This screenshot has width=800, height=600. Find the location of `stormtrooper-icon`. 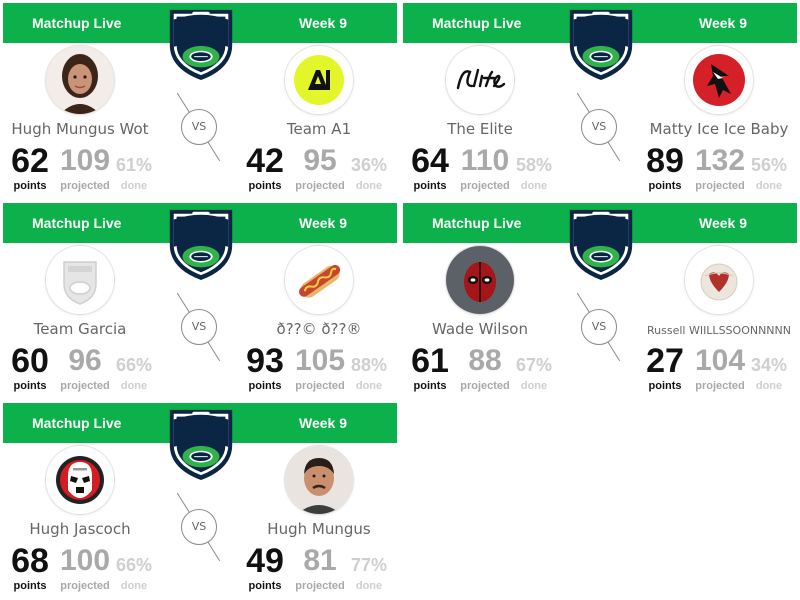

stormtrooper-icon is located at coordinates (80, 480).